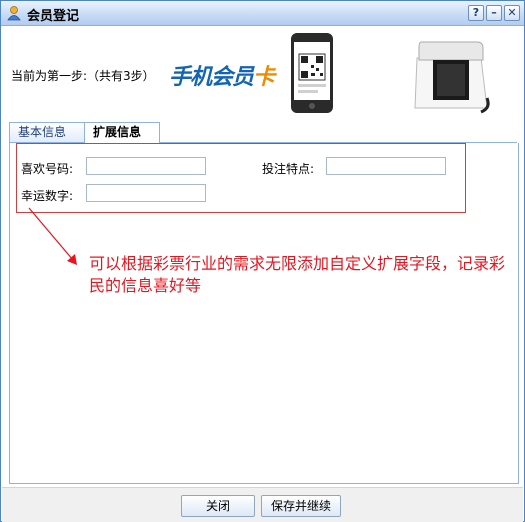 Image resolution: width=525 pixels, height=522 pixels. Describe the element at coordinates (452, 77) in the screenshot. I see `qr-scanner-device-image` at that location.